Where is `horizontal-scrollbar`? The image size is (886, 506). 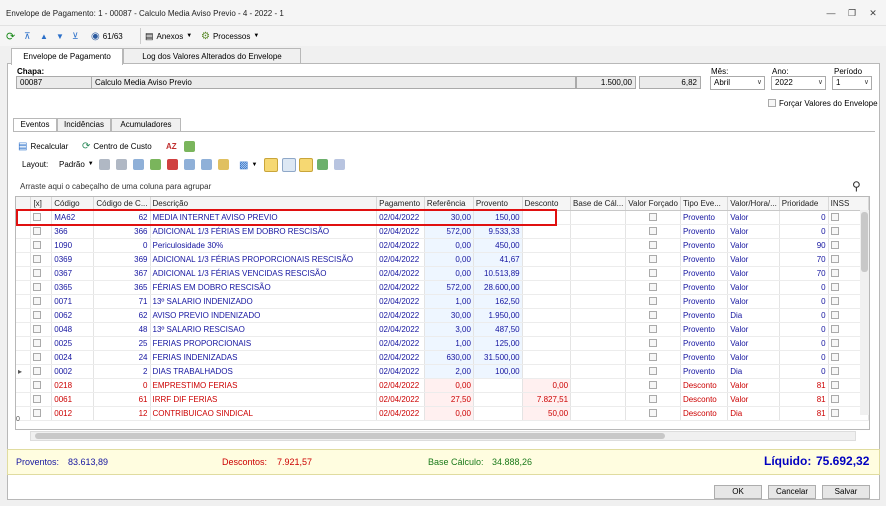 horizontal-scrollbar is located at coordinates (443, 436).